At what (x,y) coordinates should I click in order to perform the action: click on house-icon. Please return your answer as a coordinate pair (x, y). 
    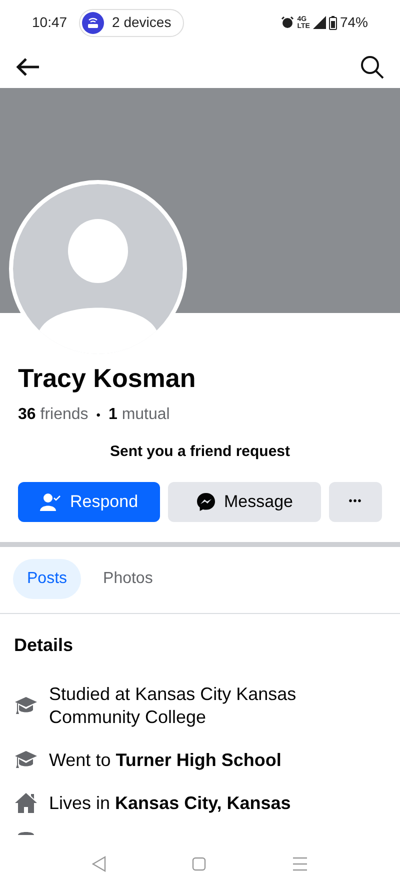
    Looking at the image, I should click on (26, 803).